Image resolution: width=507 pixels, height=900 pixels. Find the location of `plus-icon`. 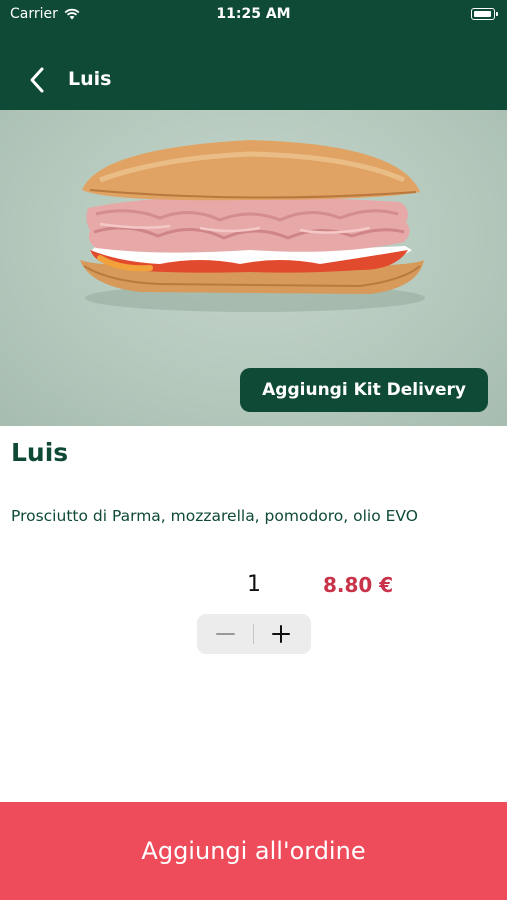

plus-icon is located at coordinates (281, 634).